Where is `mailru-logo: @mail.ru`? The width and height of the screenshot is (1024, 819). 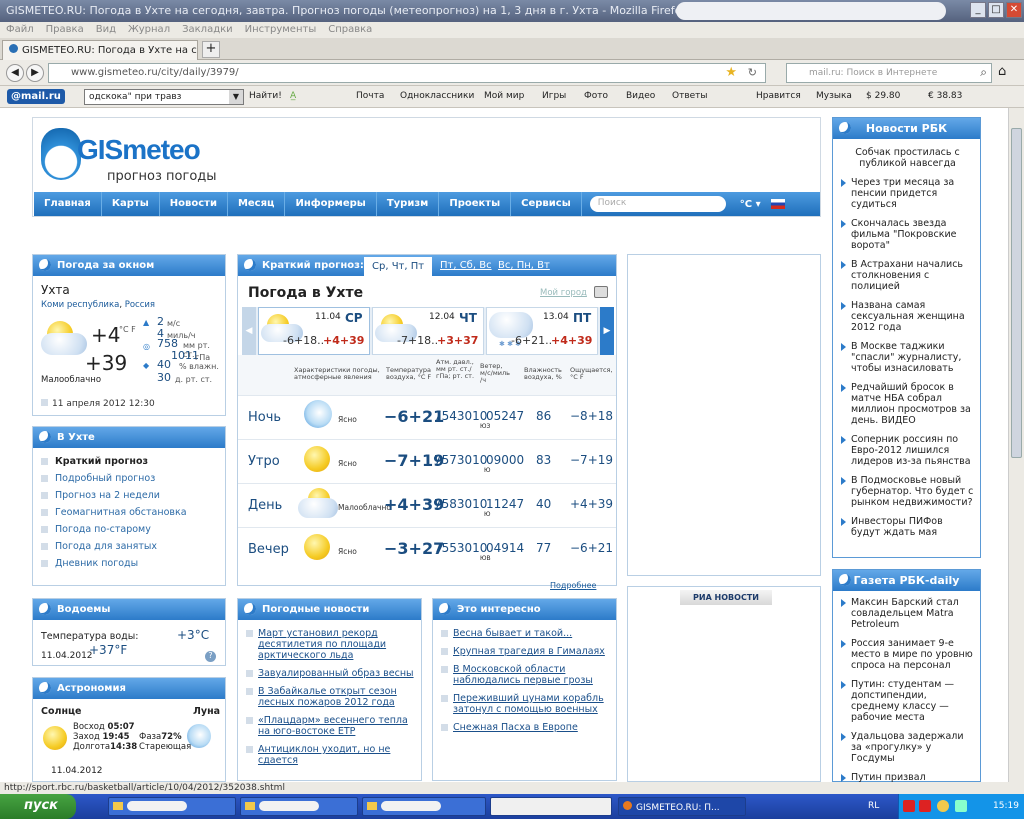 mailru-logo: @mail.ru is located at coordinates (36, 96).